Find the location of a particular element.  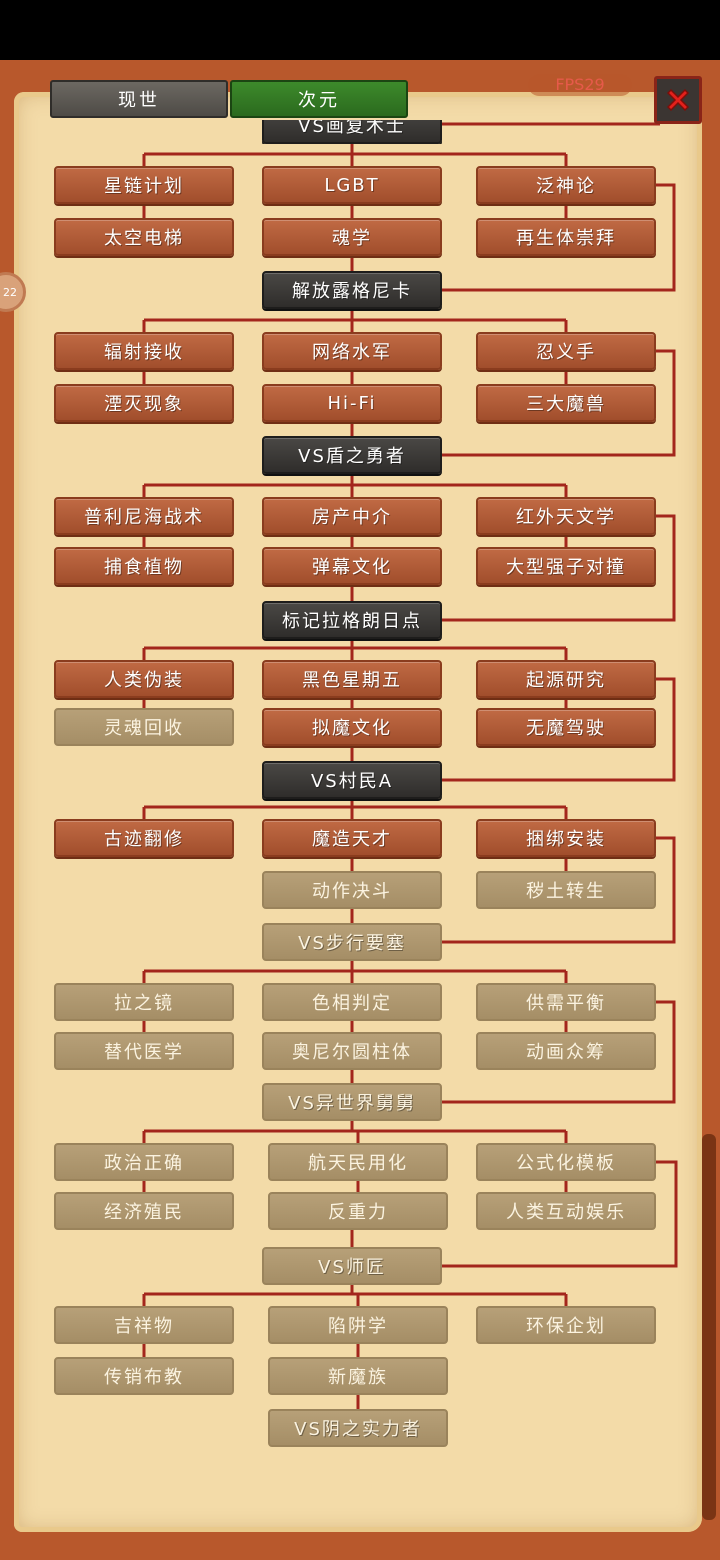

close-button is located at coordinates (678, 100).